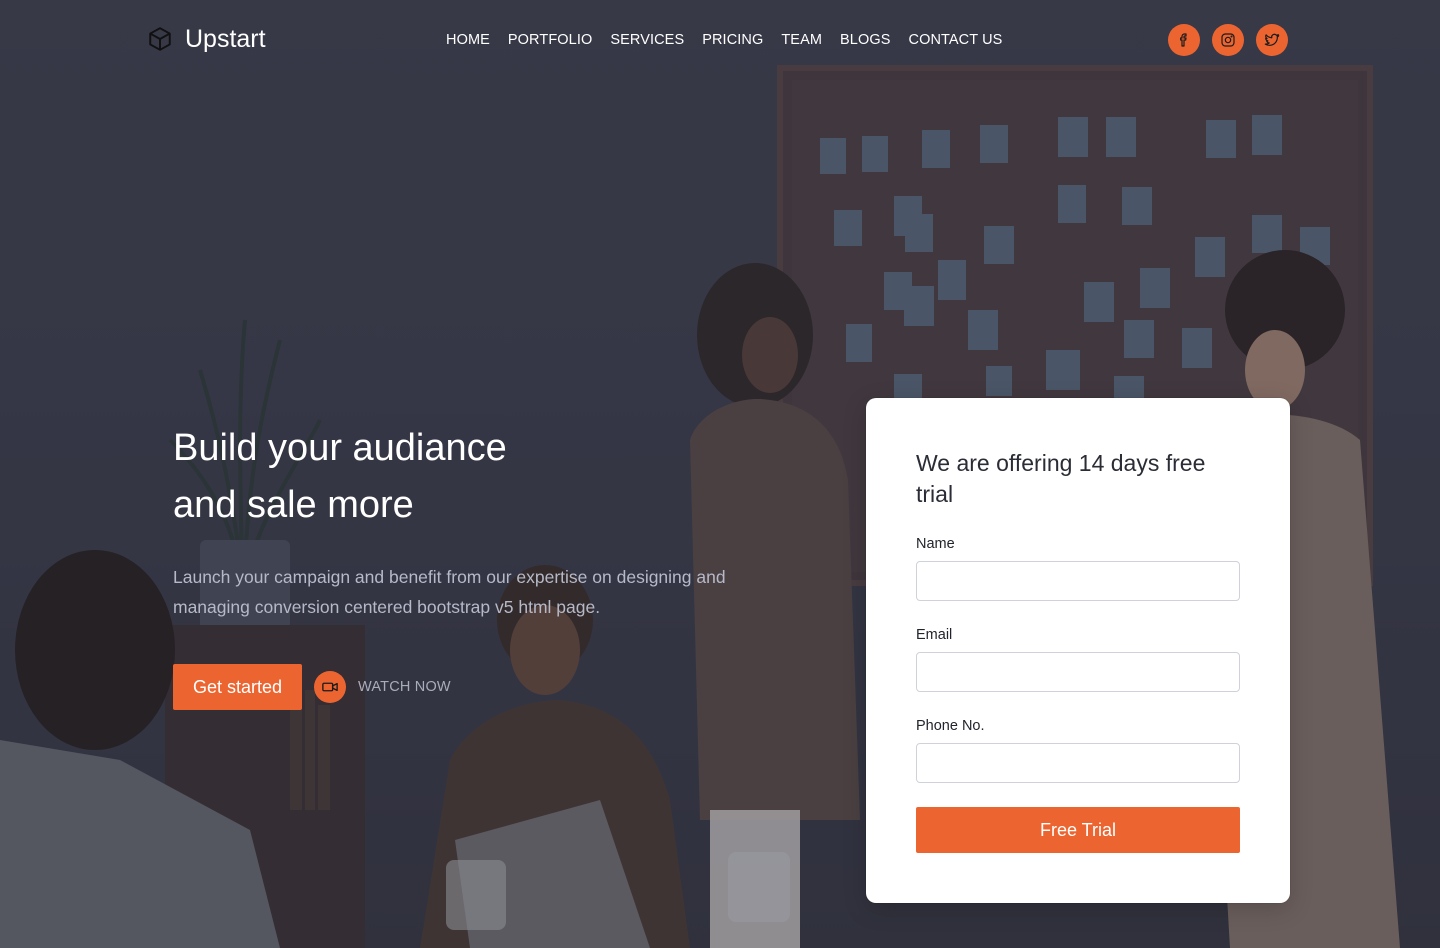 This screenshot has height=948, width=1440. Describe the element at coordinates (1078, 830) in the screenshot. I see `free-trial-button: Free Trial` at that location.